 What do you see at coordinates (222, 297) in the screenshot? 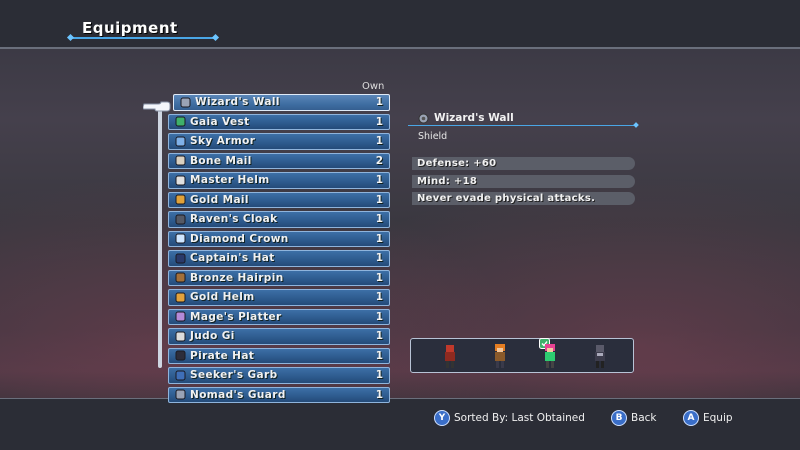
I see `item-name: Gold Helm` at bounding box center [222, 297].